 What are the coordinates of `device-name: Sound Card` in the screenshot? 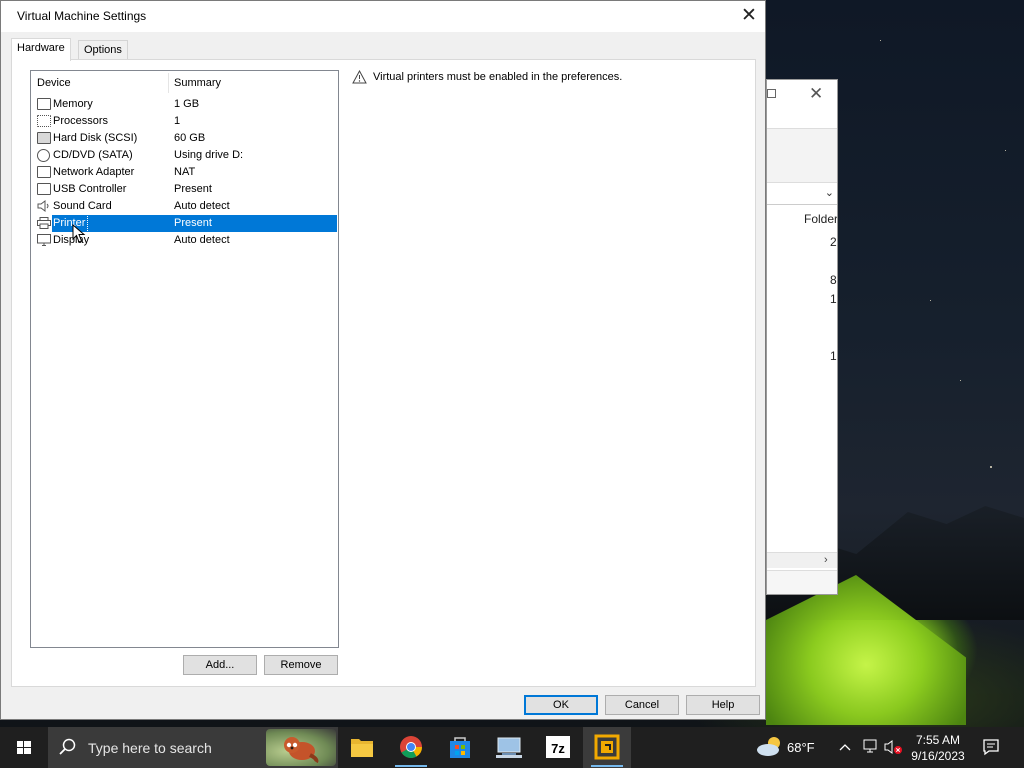 It's located at (82, 206).